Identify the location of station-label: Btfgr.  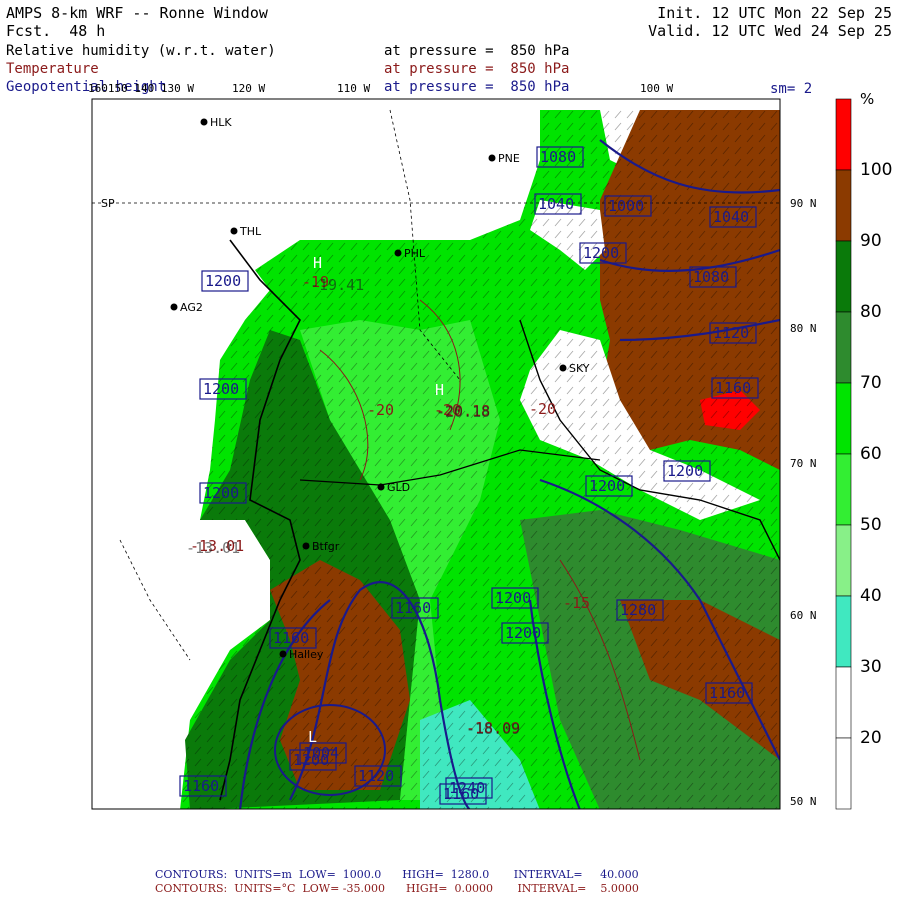
(326, 546).